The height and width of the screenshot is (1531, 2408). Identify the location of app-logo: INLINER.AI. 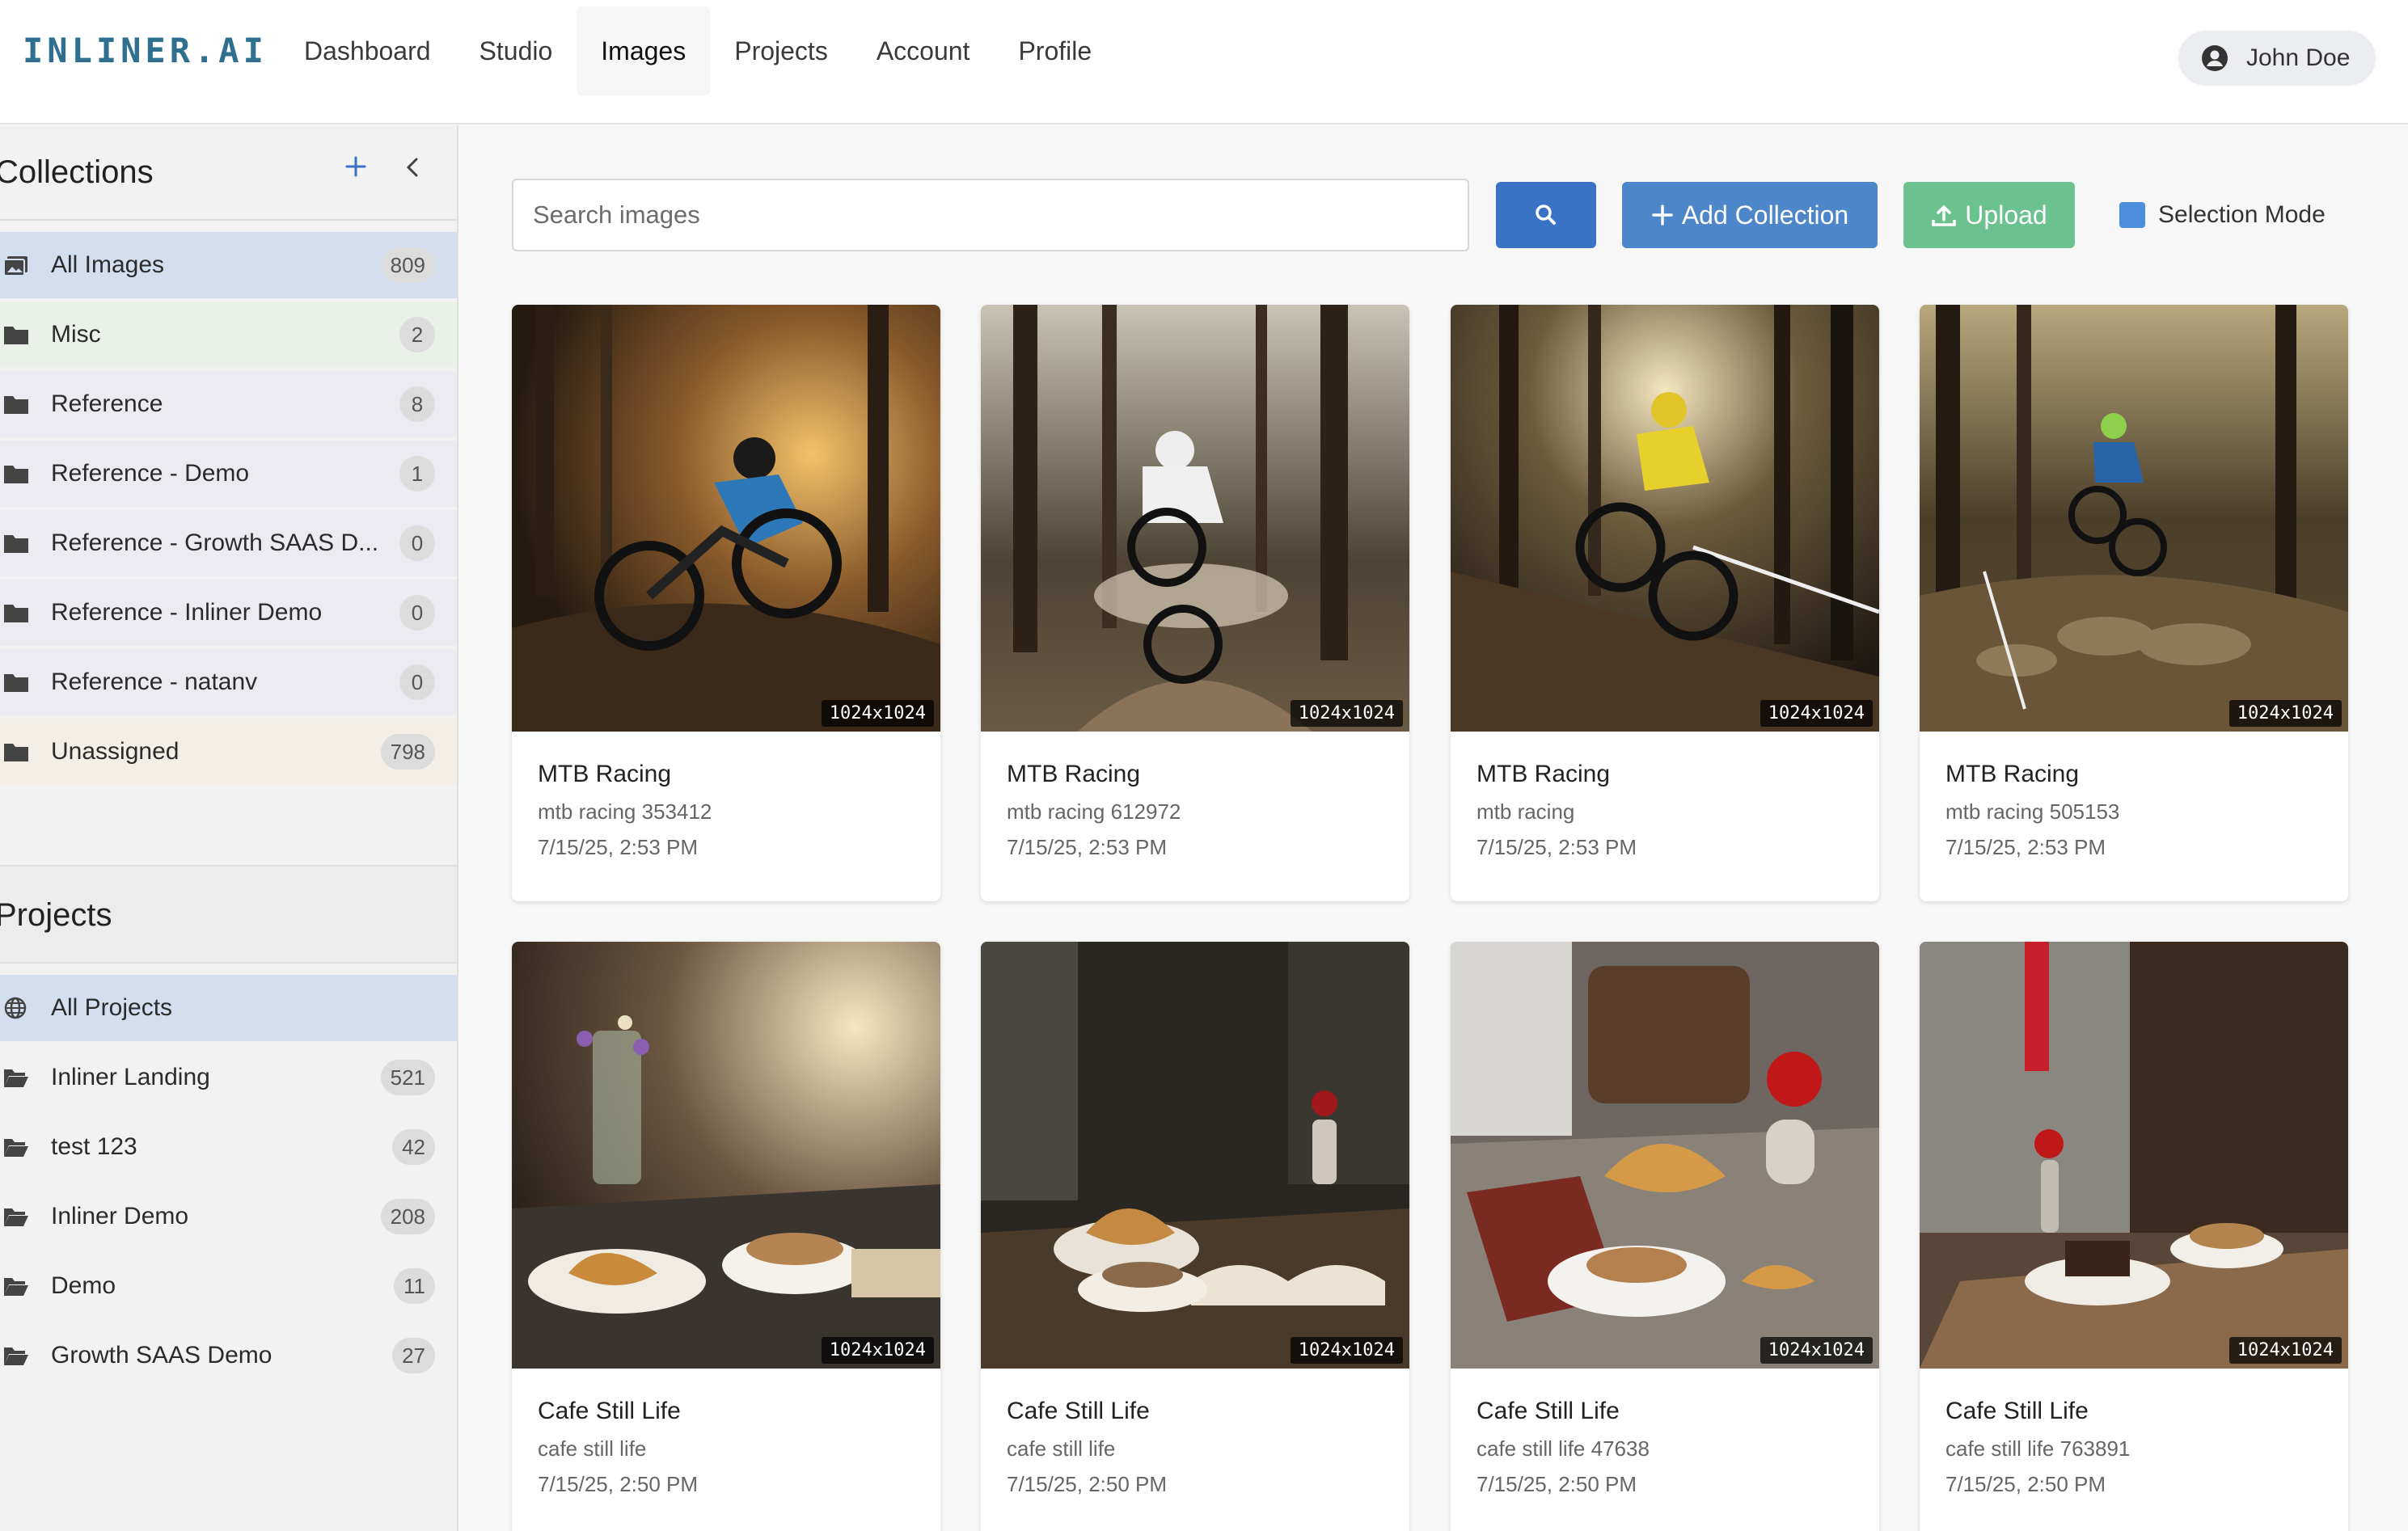
(145, 50).